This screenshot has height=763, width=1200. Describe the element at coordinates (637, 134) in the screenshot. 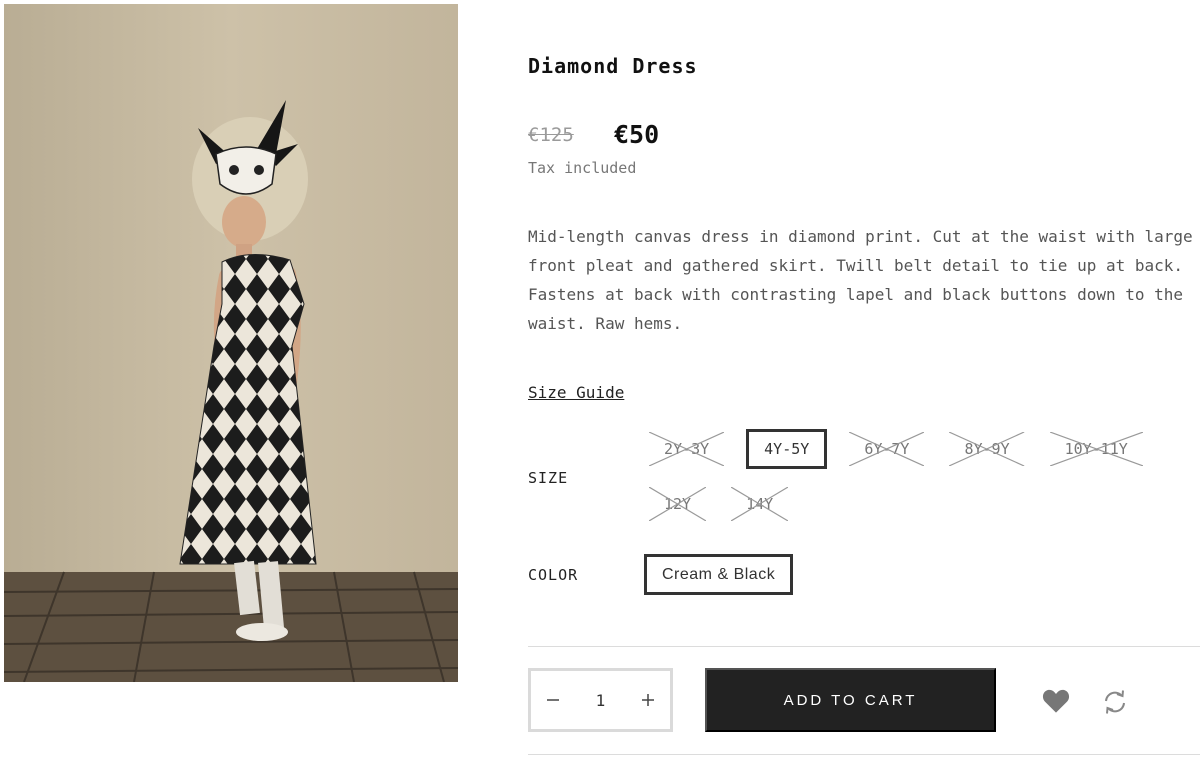

I see `sale-price: €50` at that location.